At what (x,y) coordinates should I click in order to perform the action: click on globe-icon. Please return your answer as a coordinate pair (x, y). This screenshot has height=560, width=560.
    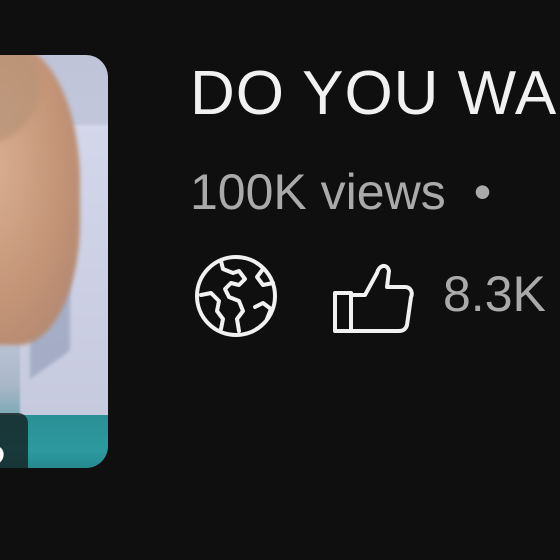
    Looking at the image, I should click on (236, 296).